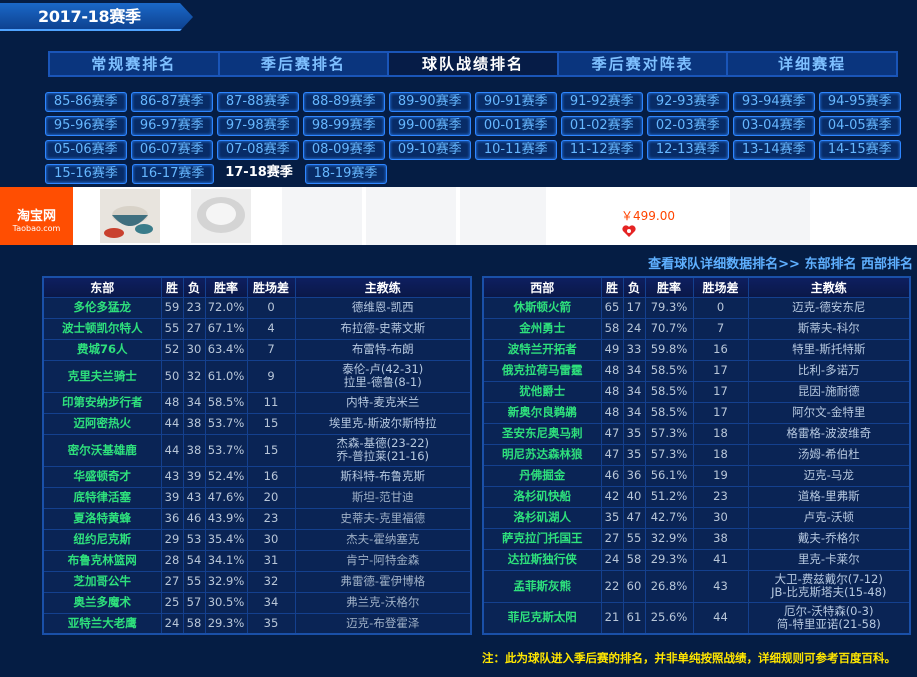 Image resolution: width=917 pixels, height=677 pixels. Describe the element at coordinates (383, 581) in the screenshot. I see `coach-name-link: 弗雷德-霍伊博格` at that location.